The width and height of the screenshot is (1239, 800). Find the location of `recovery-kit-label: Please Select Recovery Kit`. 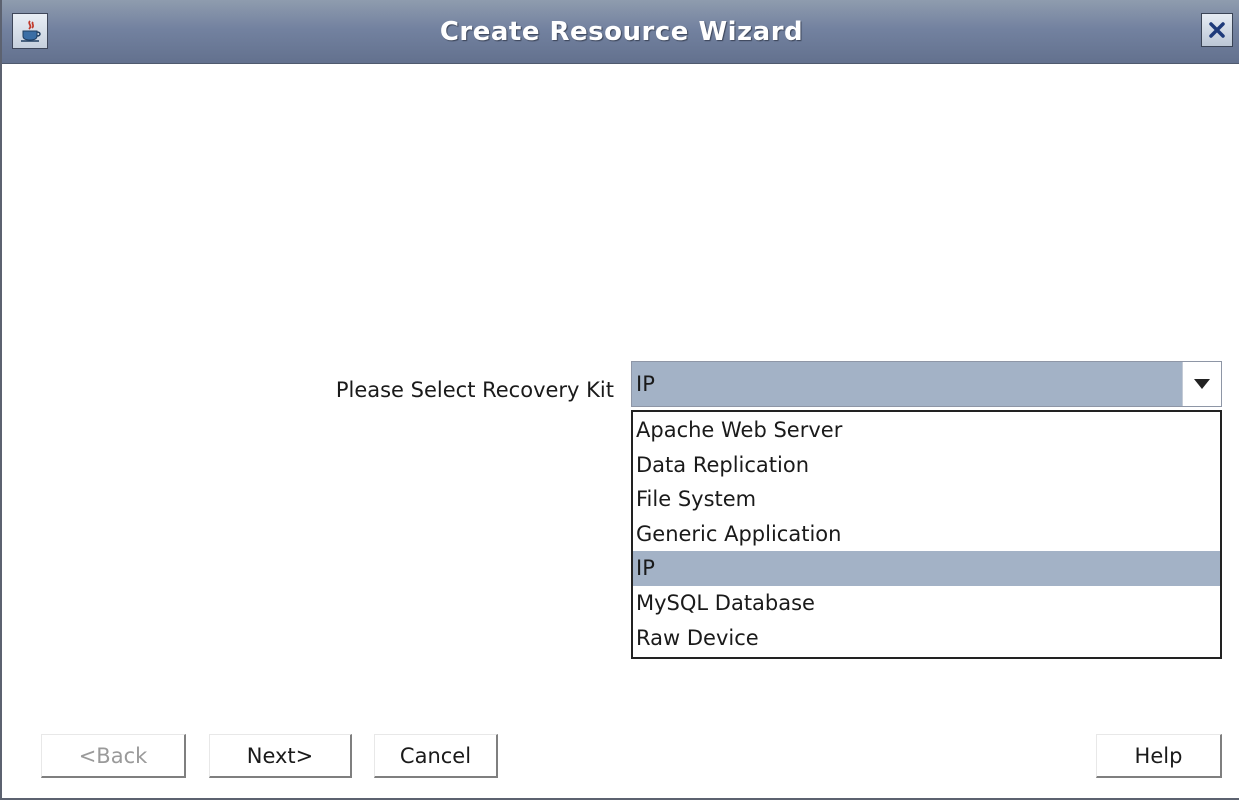

recovery-kit-label: Please Select Recovery Kit is located at coordinates (474, 390).